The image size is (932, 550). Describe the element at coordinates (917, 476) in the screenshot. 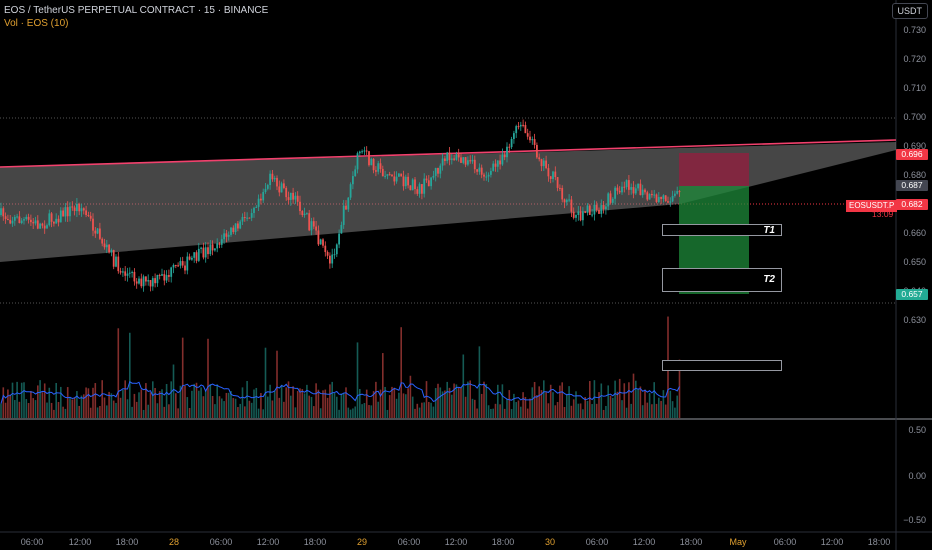

I see `oscillator-axis-label: 0.00` at that location.